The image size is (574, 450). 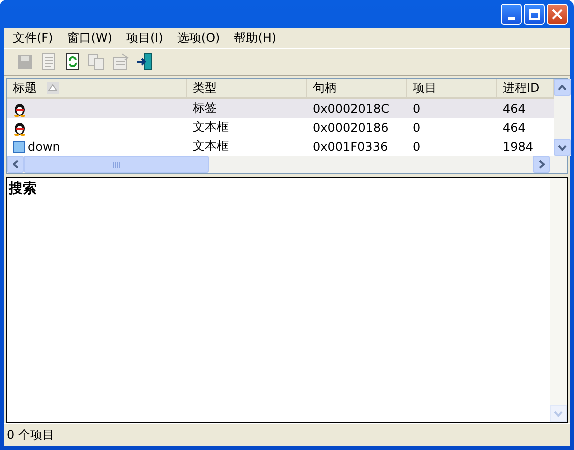 What do you see at coordinates (562, 117) in the screenshot?
I see `vertical-scrollbar` at bounding box center [562, 117].